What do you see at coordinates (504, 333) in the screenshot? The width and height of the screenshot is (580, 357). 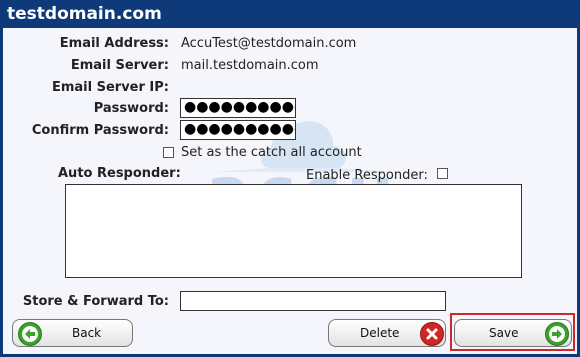 I see `save-button-label: Save` at bounding box center [504, 333].